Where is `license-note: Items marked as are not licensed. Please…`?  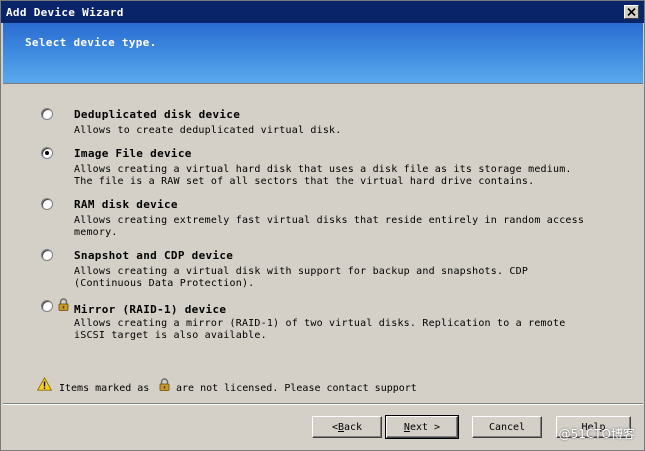 license-note: Items marked as are not licensed. Please… is located at coordinates (247, 385).